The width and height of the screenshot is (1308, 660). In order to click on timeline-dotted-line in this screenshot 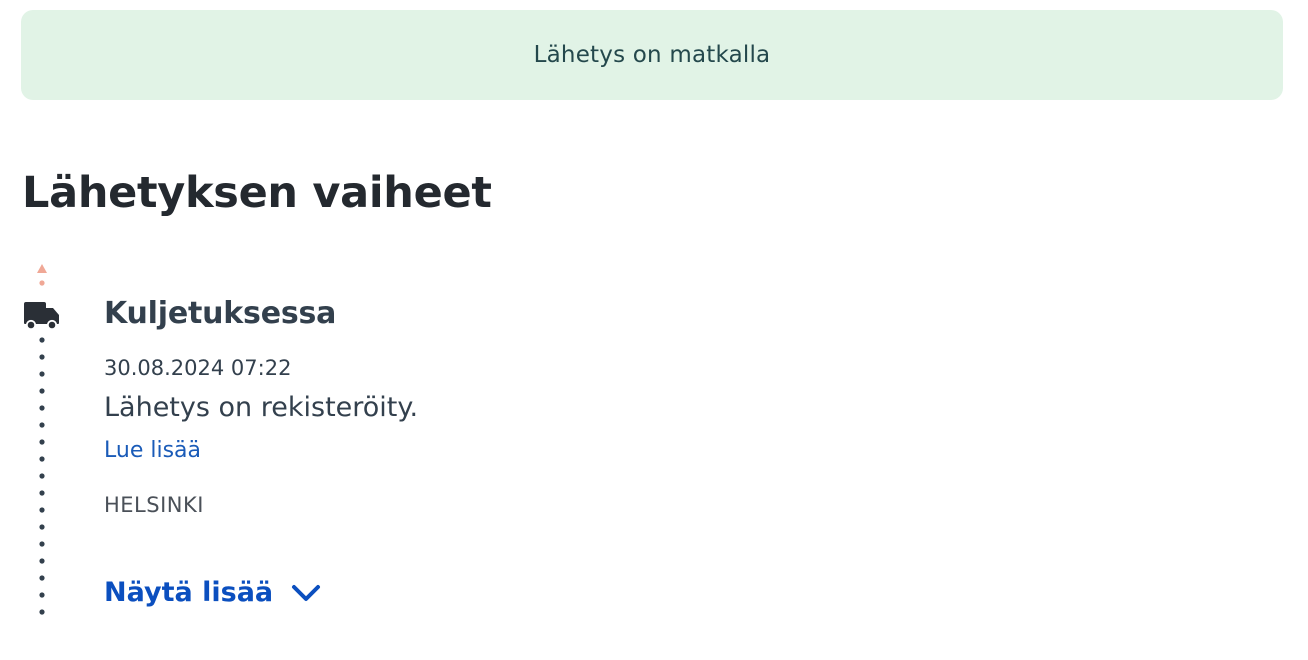, I will do `click(42, 476)`.